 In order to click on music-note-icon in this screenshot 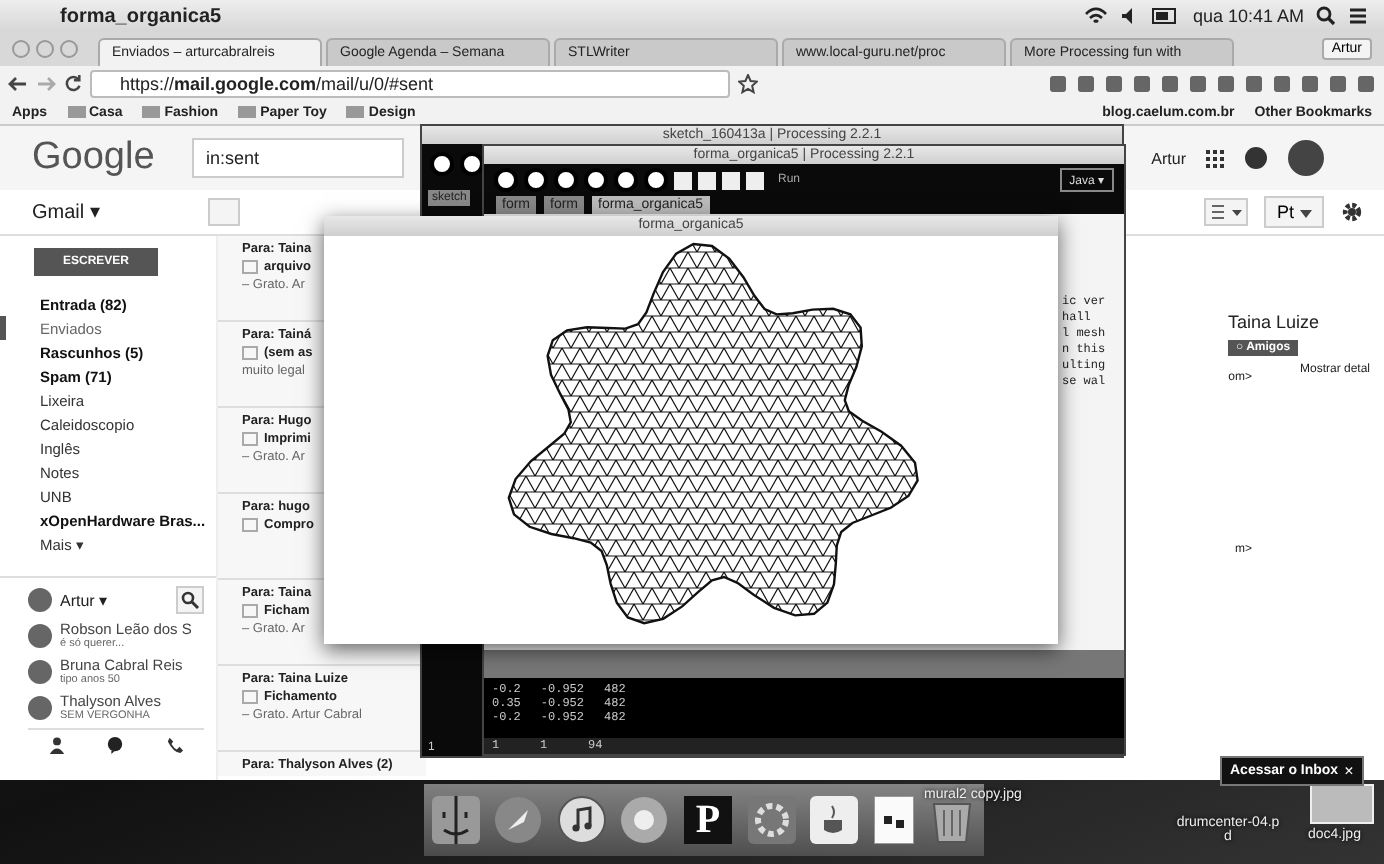, I will do `click(581, 820)`.